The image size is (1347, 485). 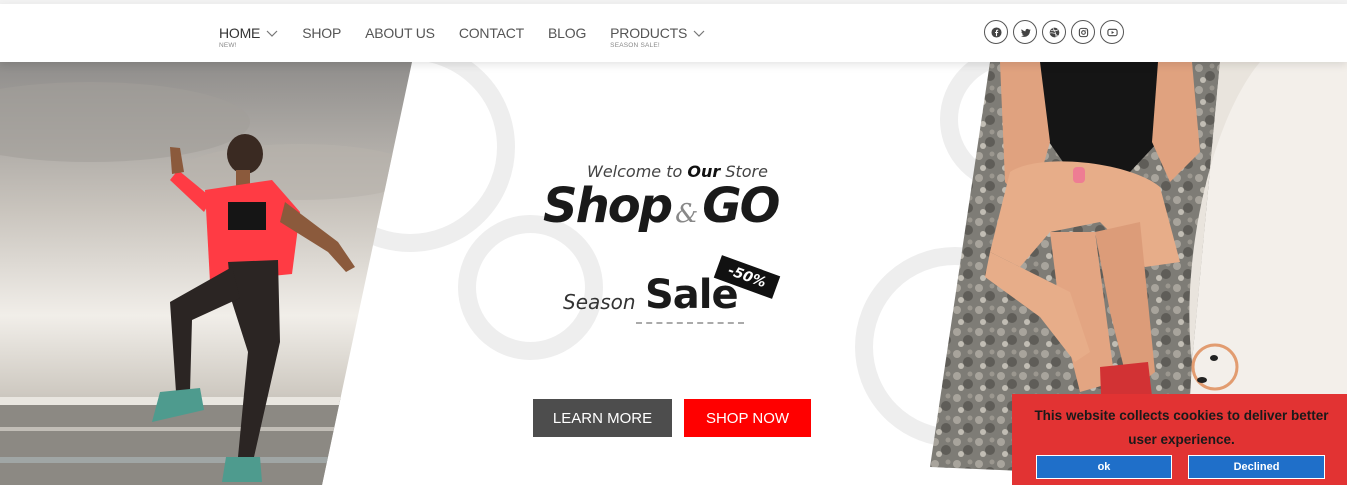 I want to click on nav-item-products: PRODUCTS SEASON SALE!, so click(x=657, y=26).